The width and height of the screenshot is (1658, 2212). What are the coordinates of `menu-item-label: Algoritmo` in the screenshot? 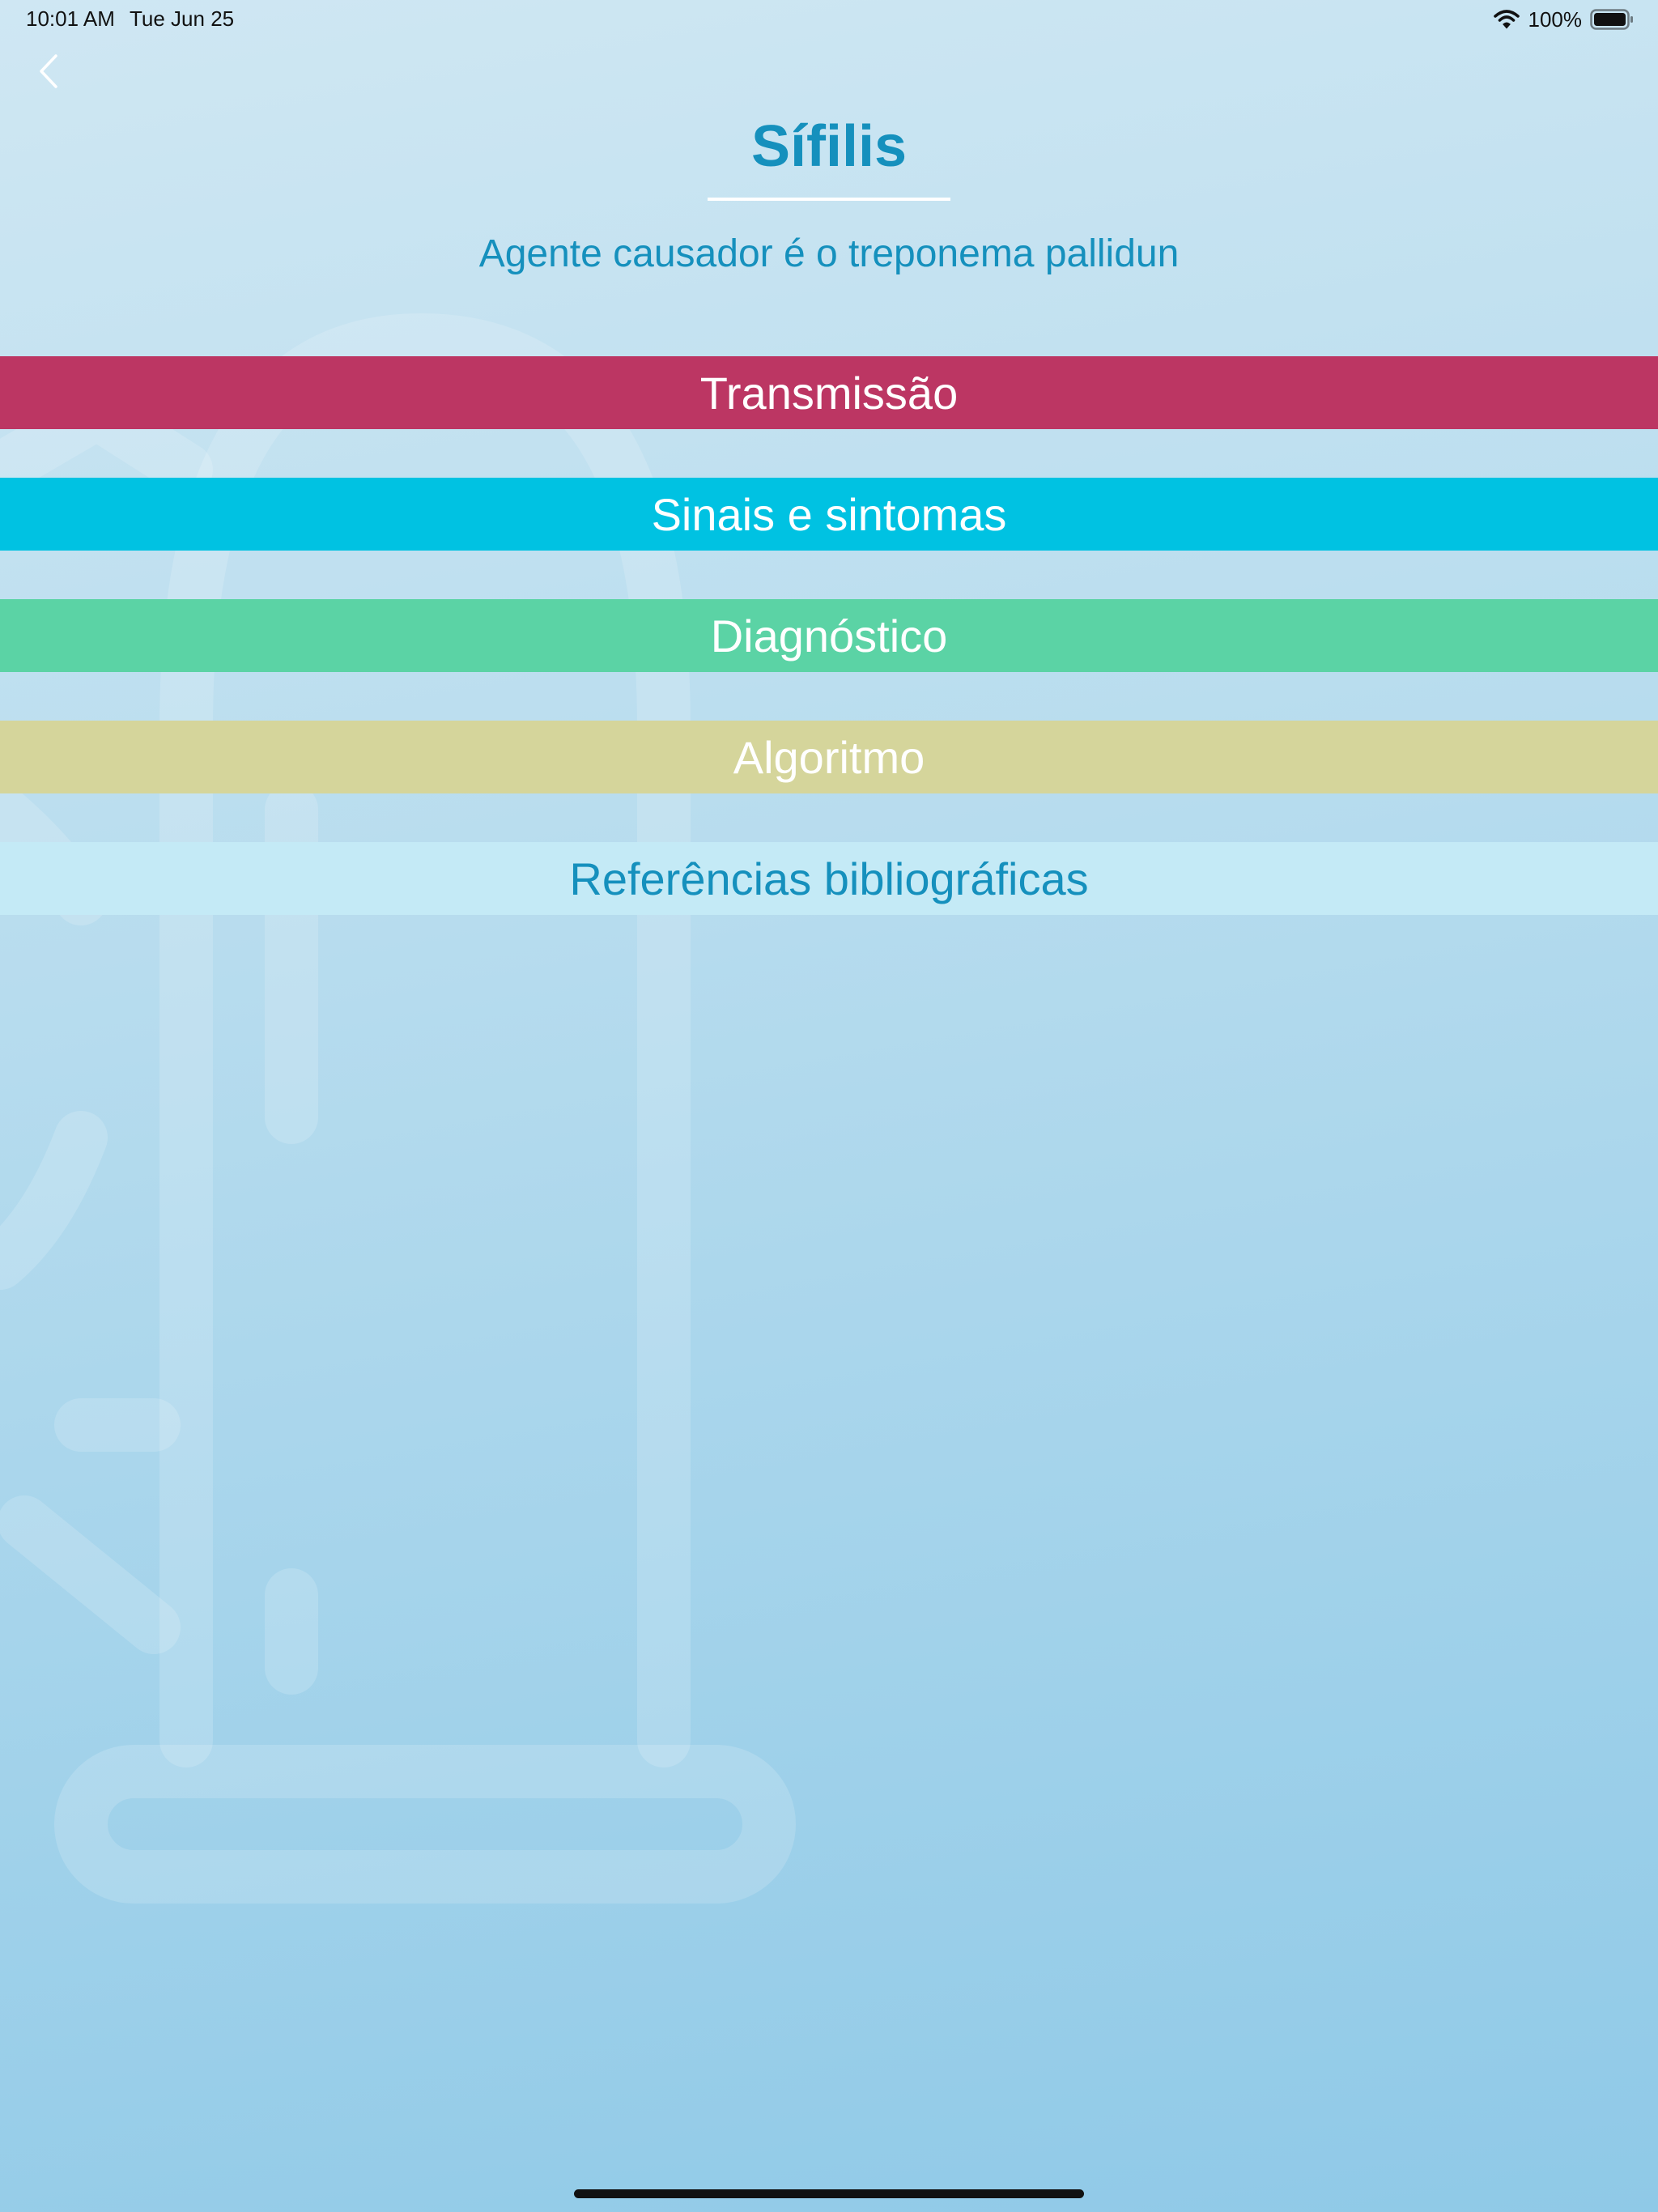 It's located at (829, 757).